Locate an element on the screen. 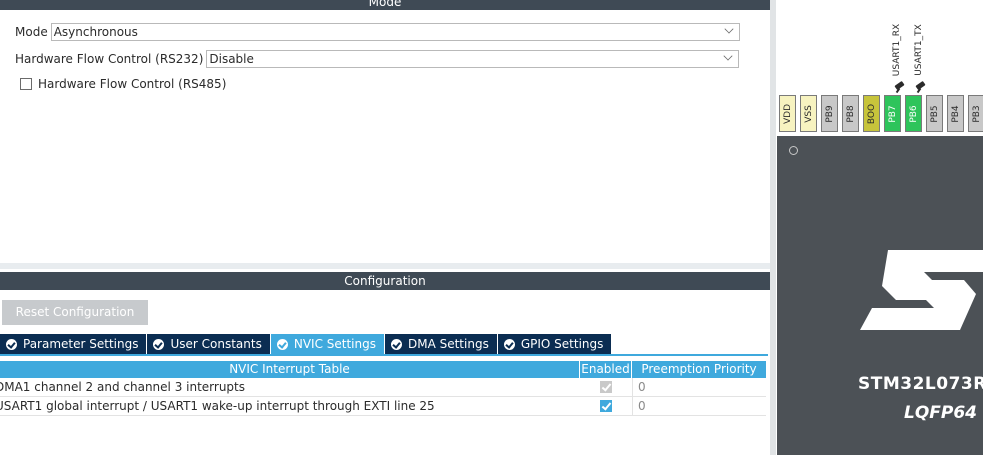  tab-label: Parameter Settings is located at coordinates (81, 344).